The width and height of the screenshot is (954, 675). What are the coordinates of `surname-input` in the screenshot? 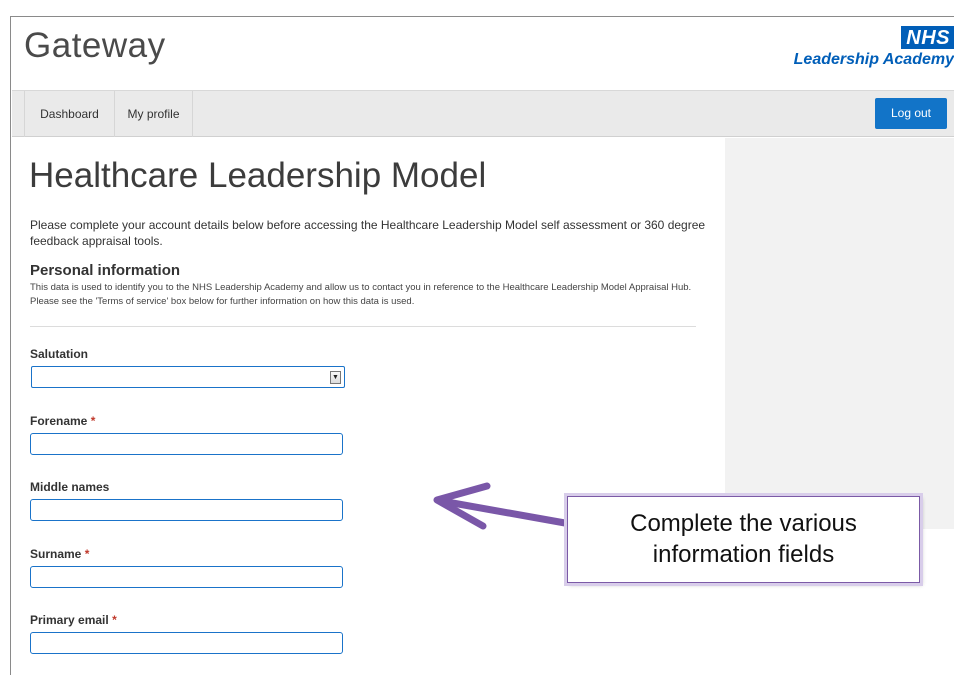 It's located at (186, 577).